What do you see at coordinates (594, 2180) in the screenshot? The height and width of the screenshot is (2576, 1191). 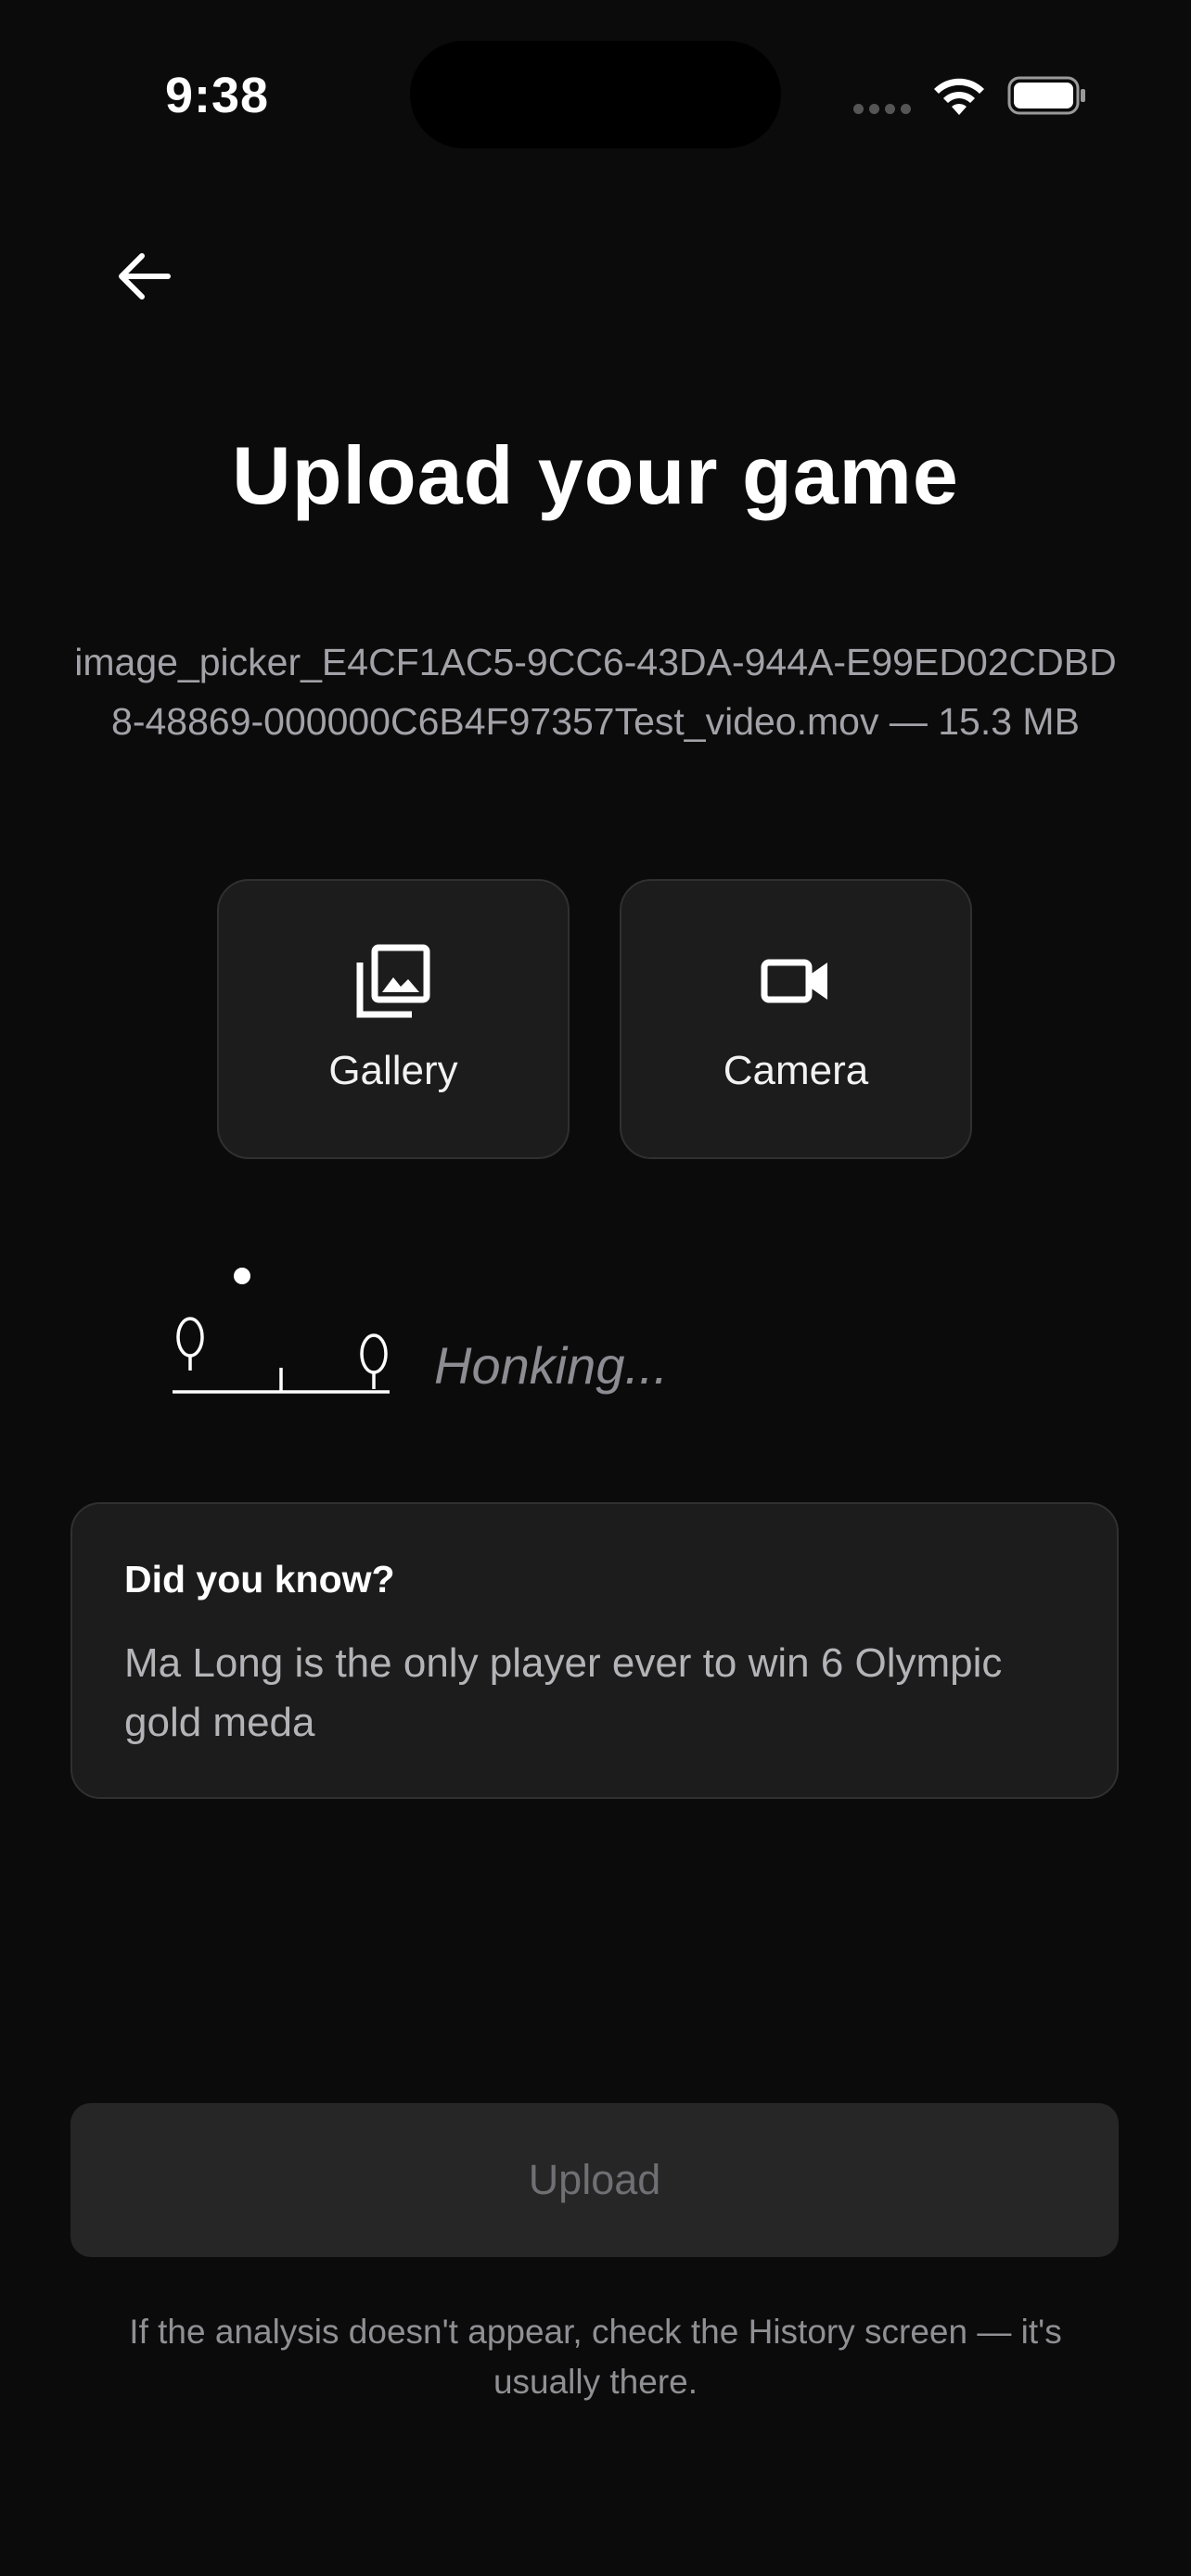 I see `upload-button: Upload` at bounding box center [594, 2180].